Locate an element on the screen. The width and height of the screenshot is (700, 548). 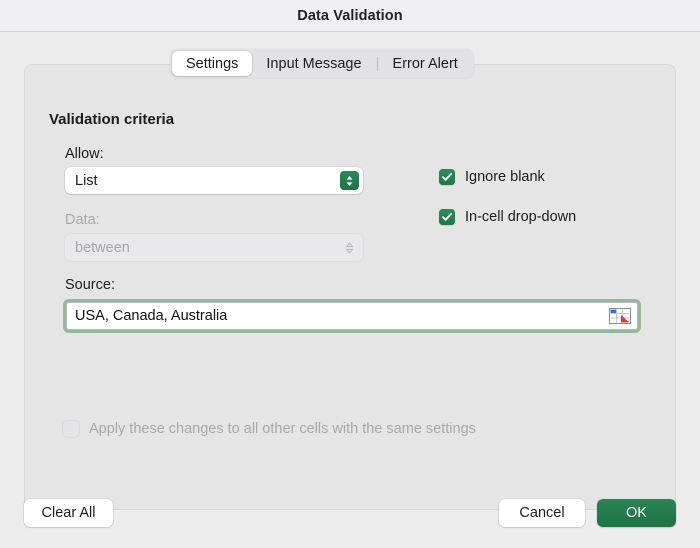
clear-all-button: Clear All is located at coordinates (68, 513).